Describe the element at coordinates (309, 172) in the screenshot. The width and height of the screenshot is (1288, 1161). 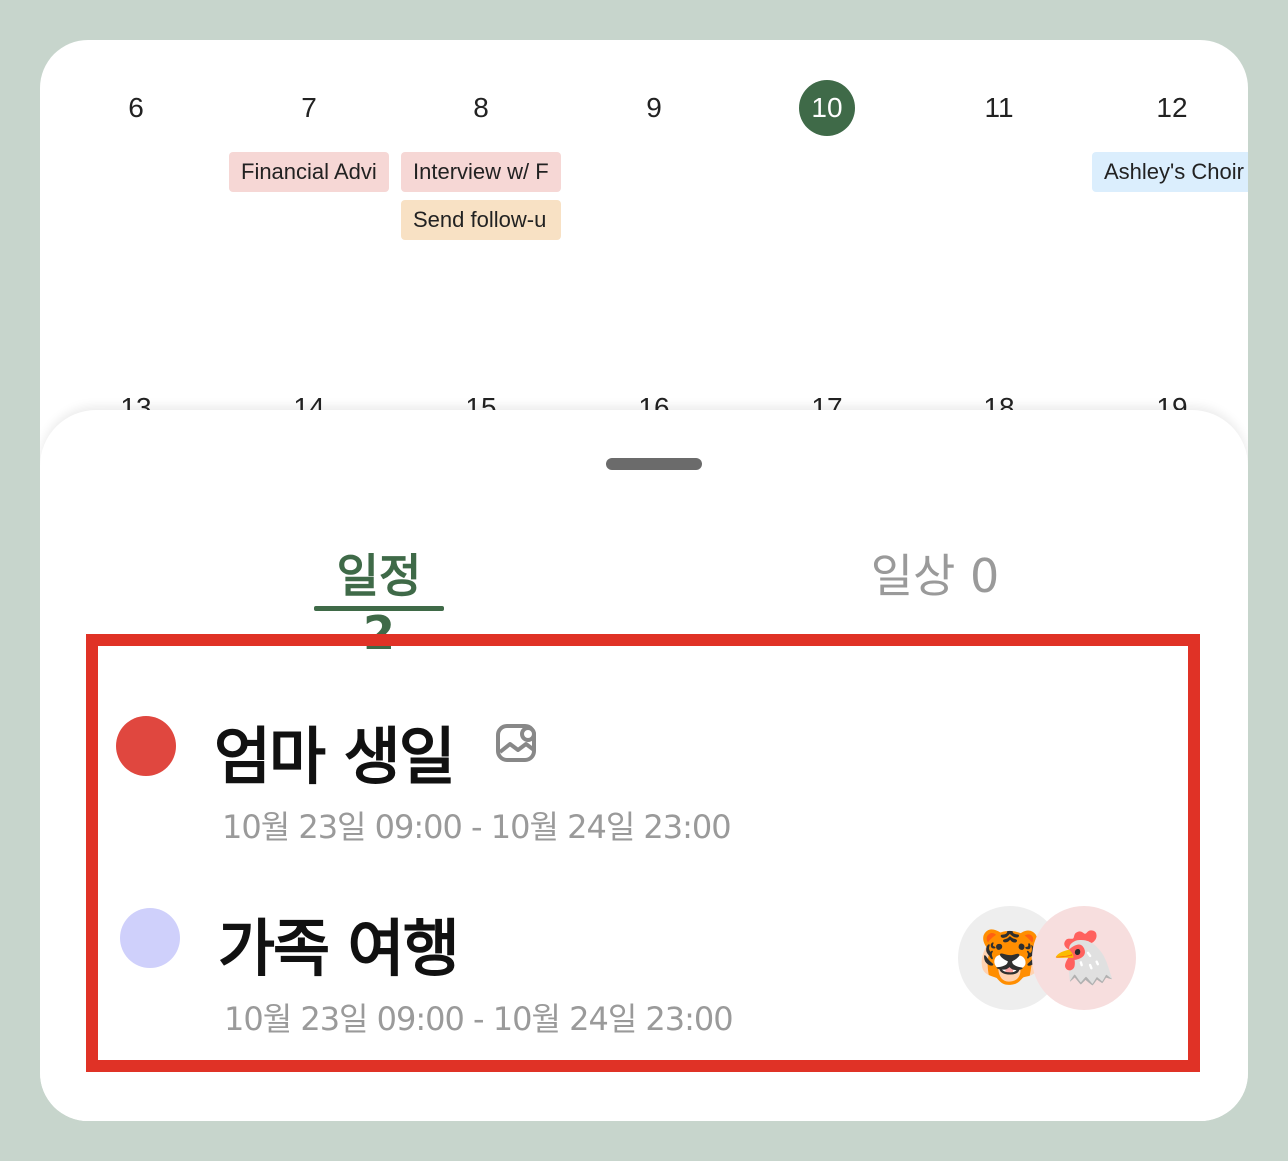
I see `calendar-event: Financial Advi` at that location.